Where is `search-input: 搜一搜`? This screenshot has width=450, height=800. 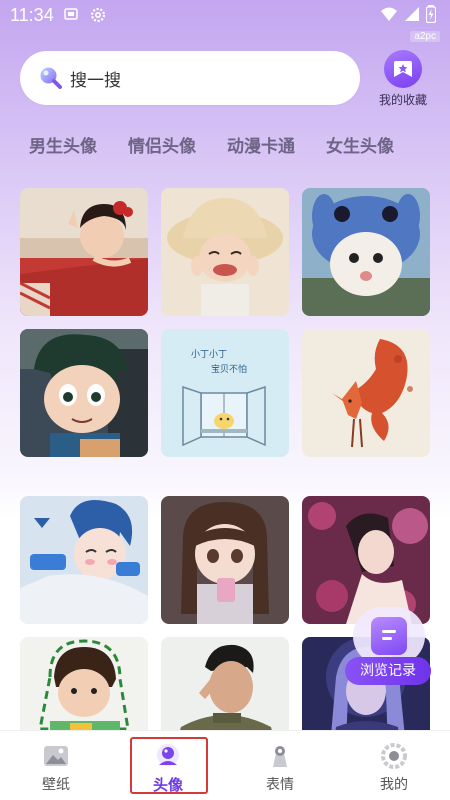 search-input: 搜一搜 is located at coordinates (190, 78).